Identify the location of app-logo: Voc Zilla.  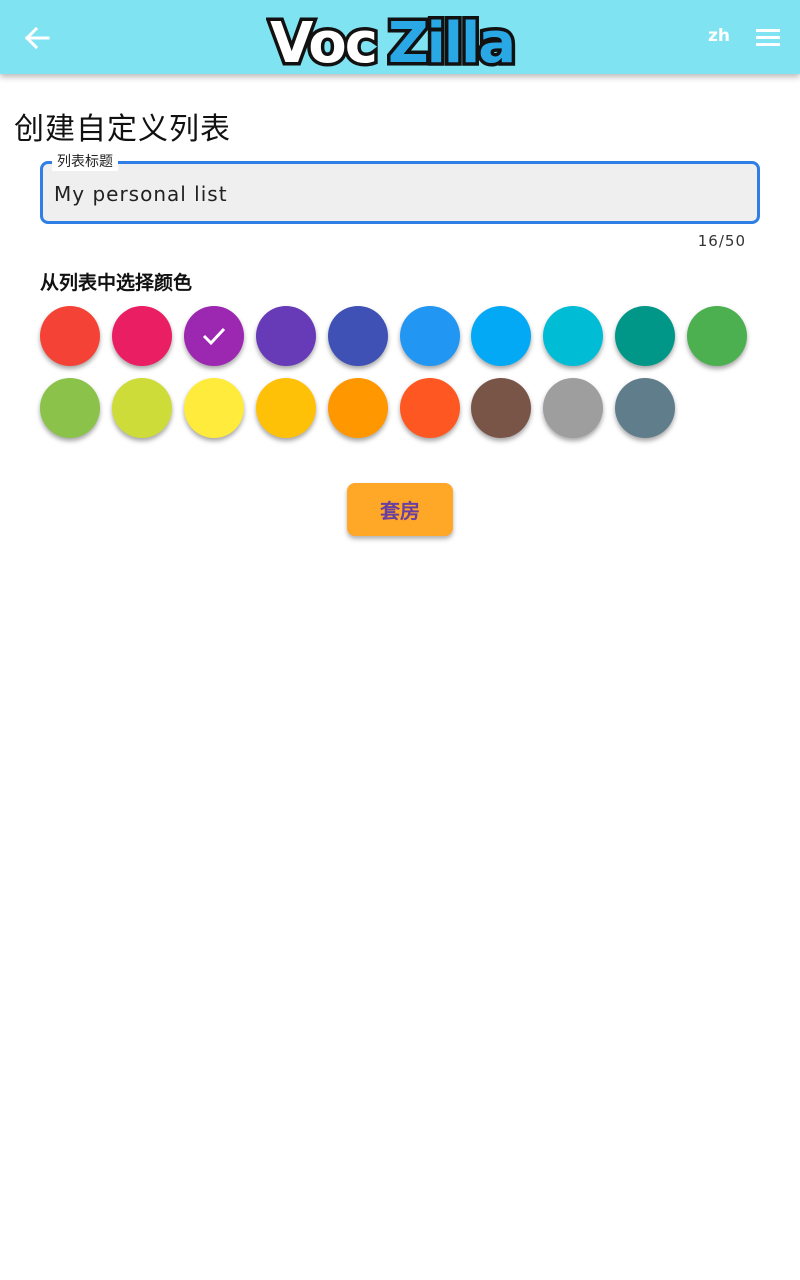
(400, 38).